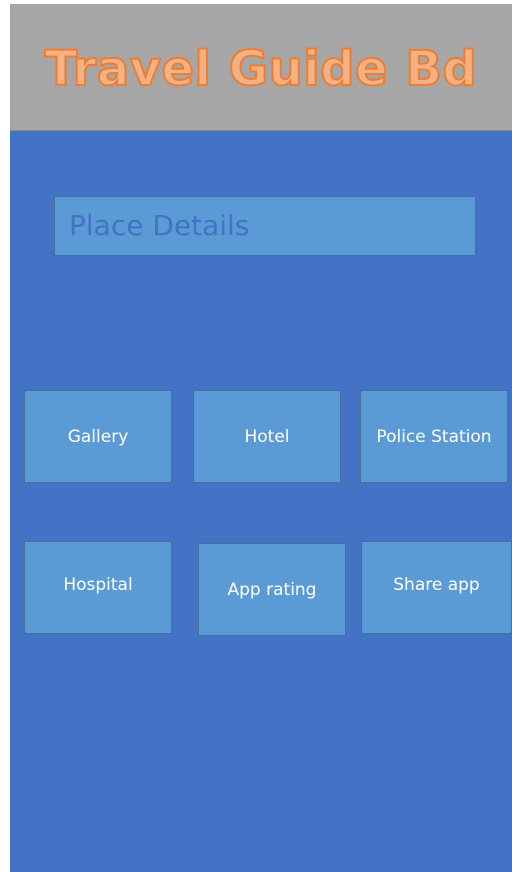  I want to click on police-station-button: Police Station, so click(434, 436).